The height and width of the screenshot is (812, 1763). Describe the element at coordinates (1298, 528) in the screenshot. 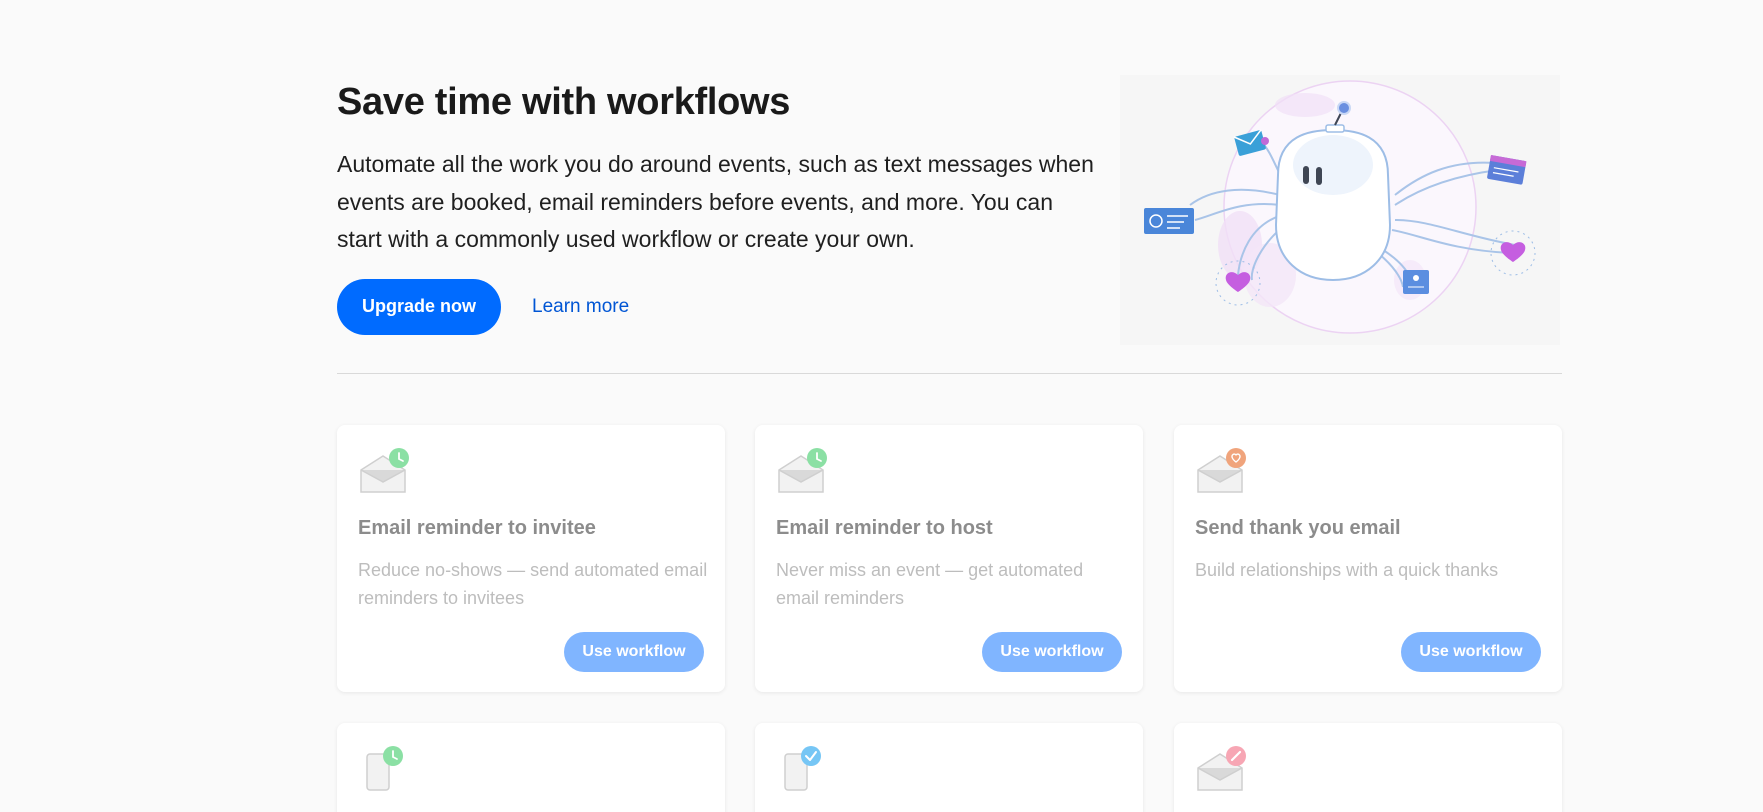

I see `card-title: Send thank you email` at that location.